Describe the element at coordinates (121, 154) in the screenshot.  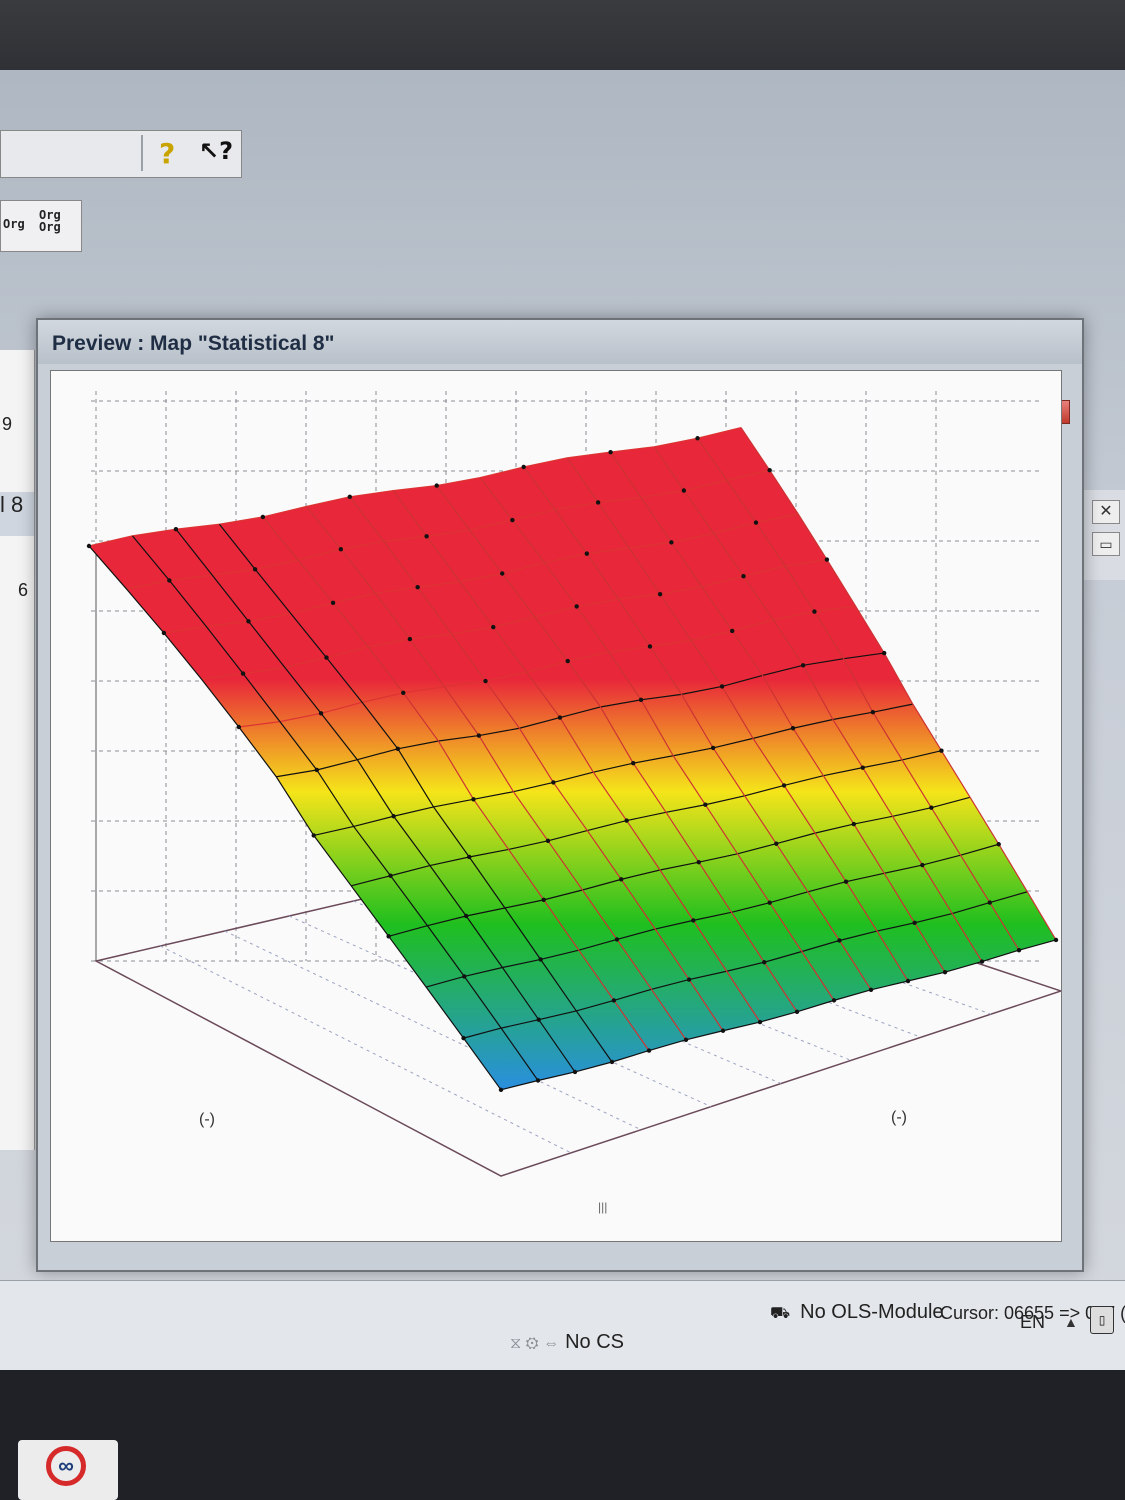
I see `help-toolbar: ? ↖?` at that location.